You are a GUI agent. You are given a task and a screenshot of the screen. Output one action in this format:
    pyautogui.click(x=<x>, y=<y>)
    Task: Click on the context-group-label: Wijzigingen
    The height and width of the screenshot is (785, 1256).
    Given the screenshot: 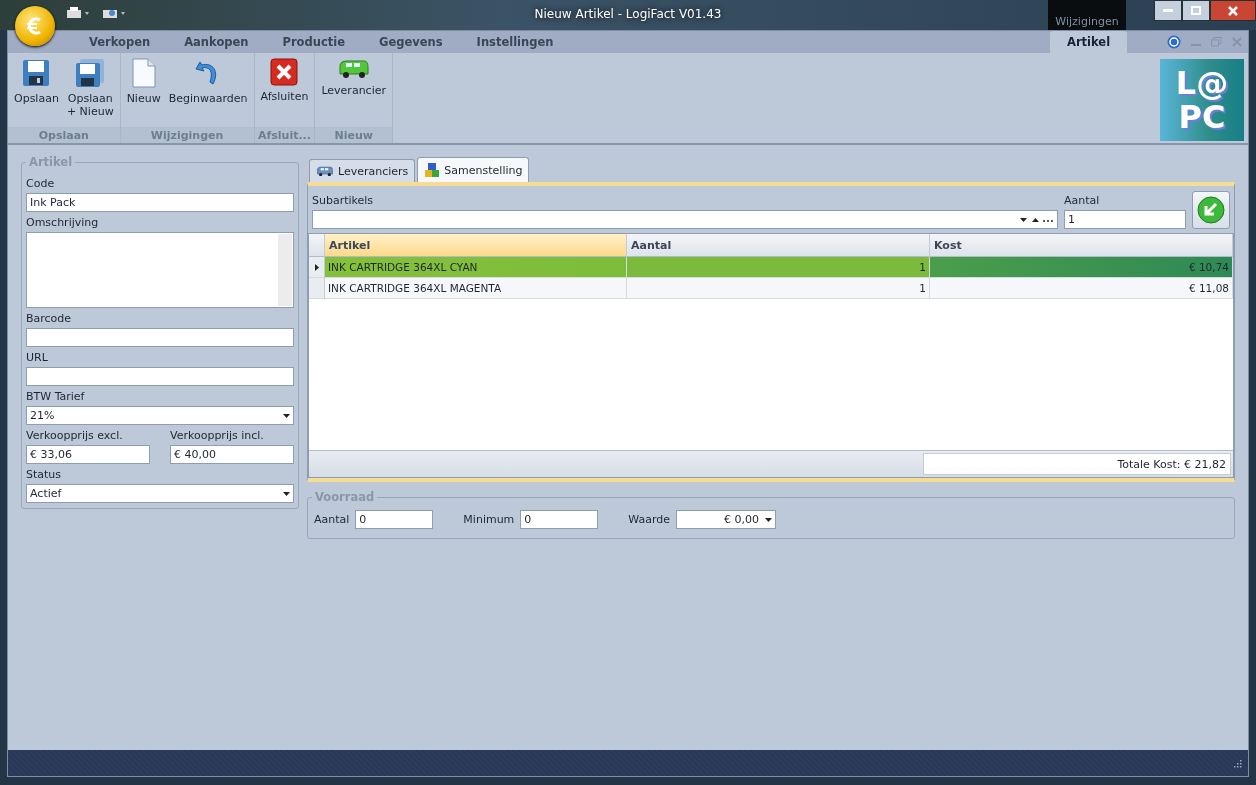 What is the action you would take?
    pyautogui.click(x=1087, y=15)
    